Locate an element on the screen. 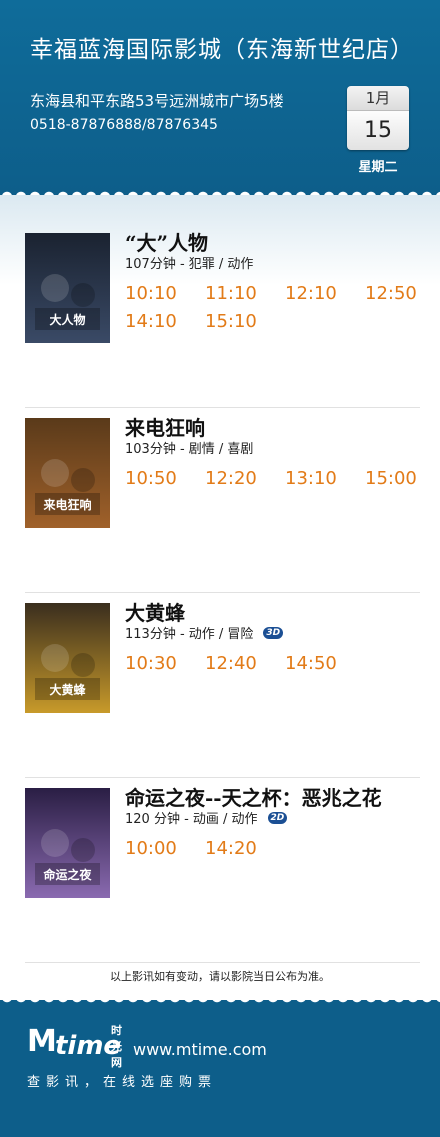 This screenshot has height=1137, width=440. poster-bumblebee: 大黄蜂 is located at coordinates (67, 658).